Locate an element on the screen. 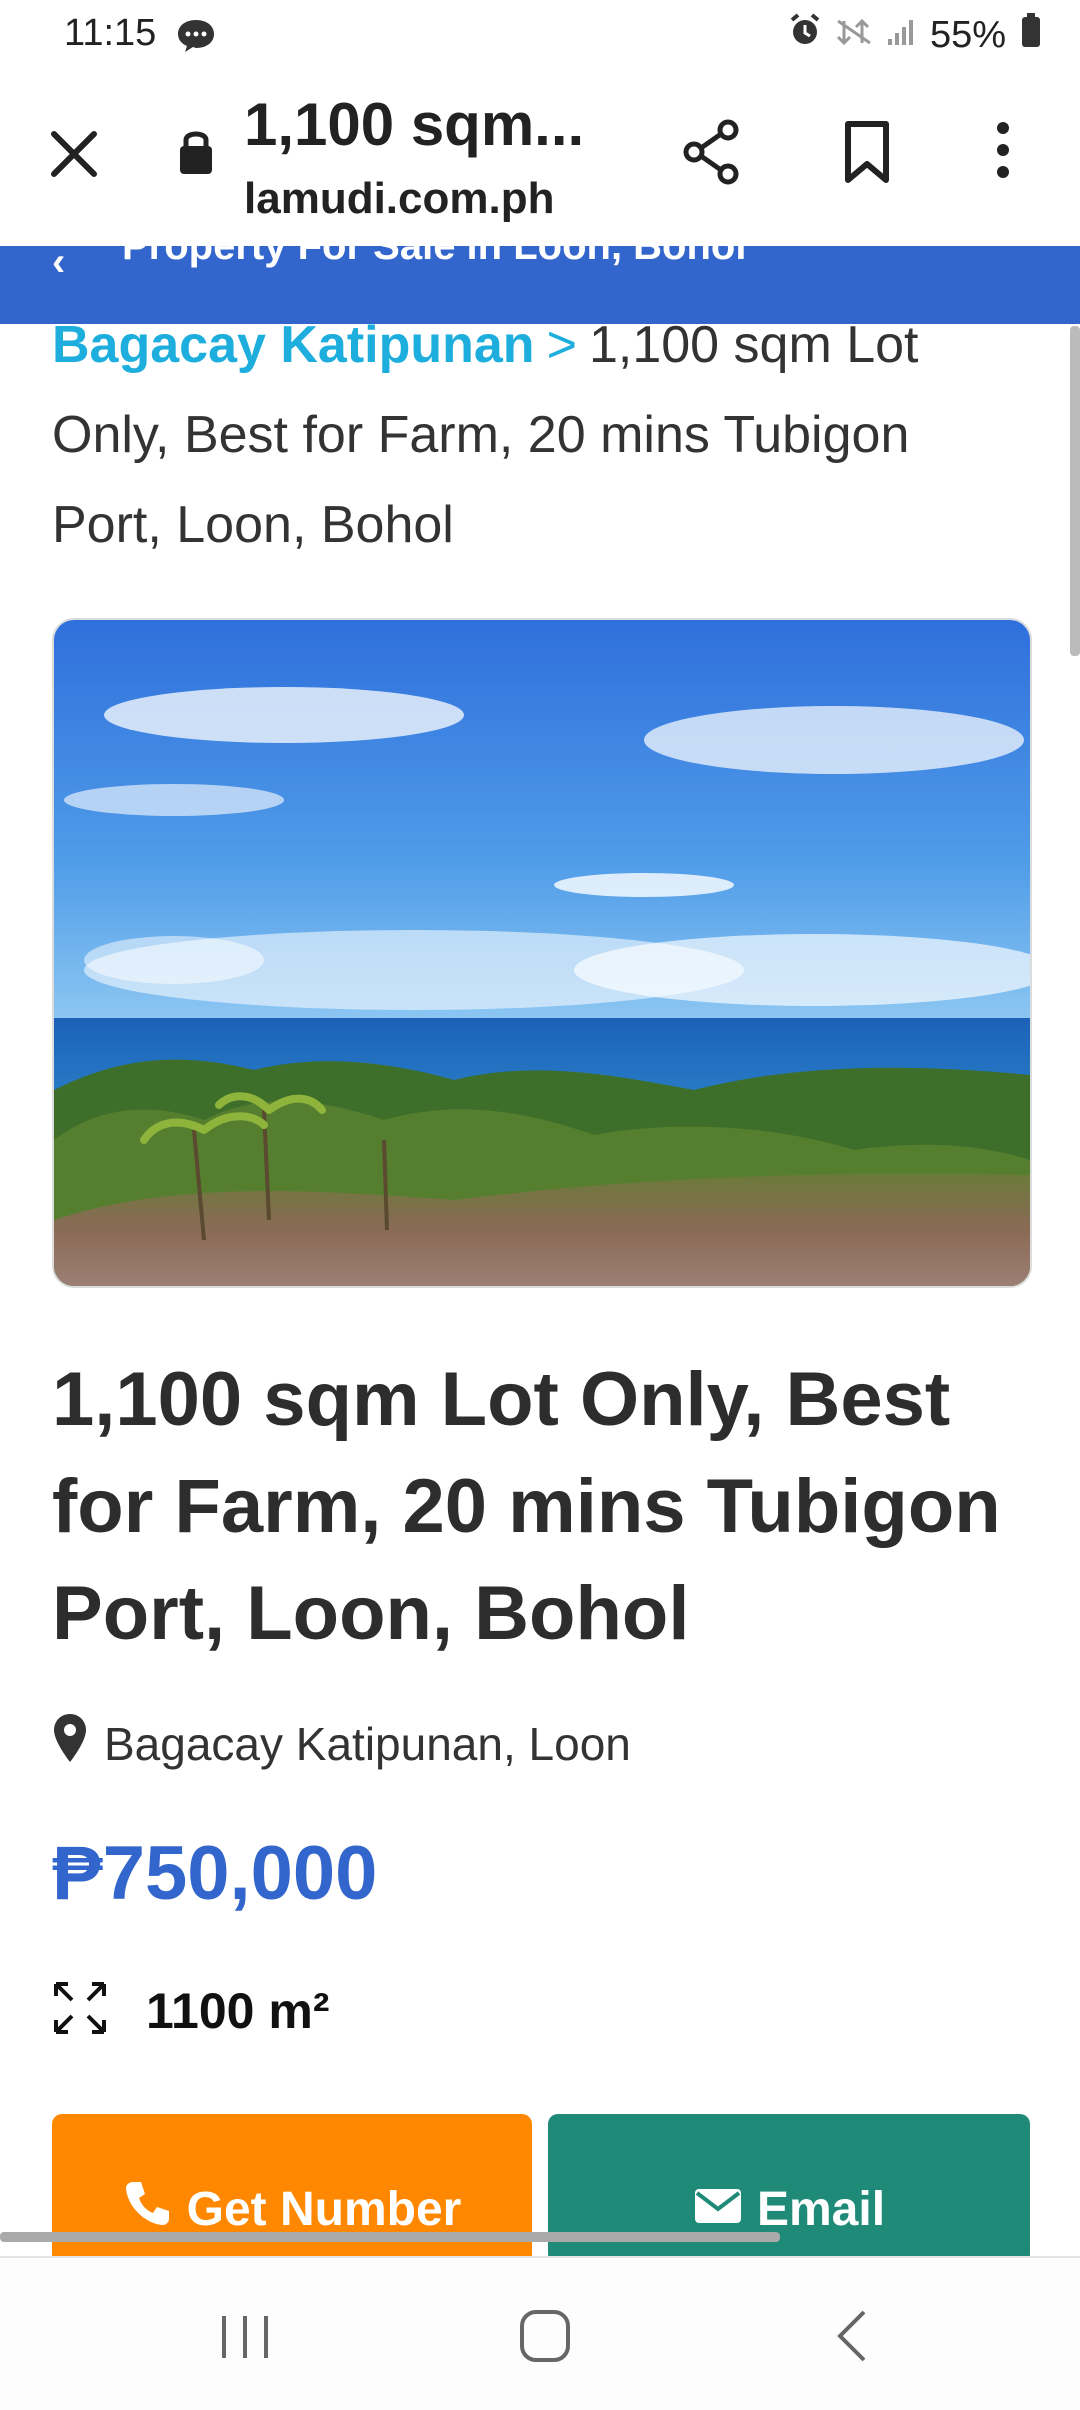 The image size is (1080, 2410). alarm-icon is located at coordinates (805, 35).